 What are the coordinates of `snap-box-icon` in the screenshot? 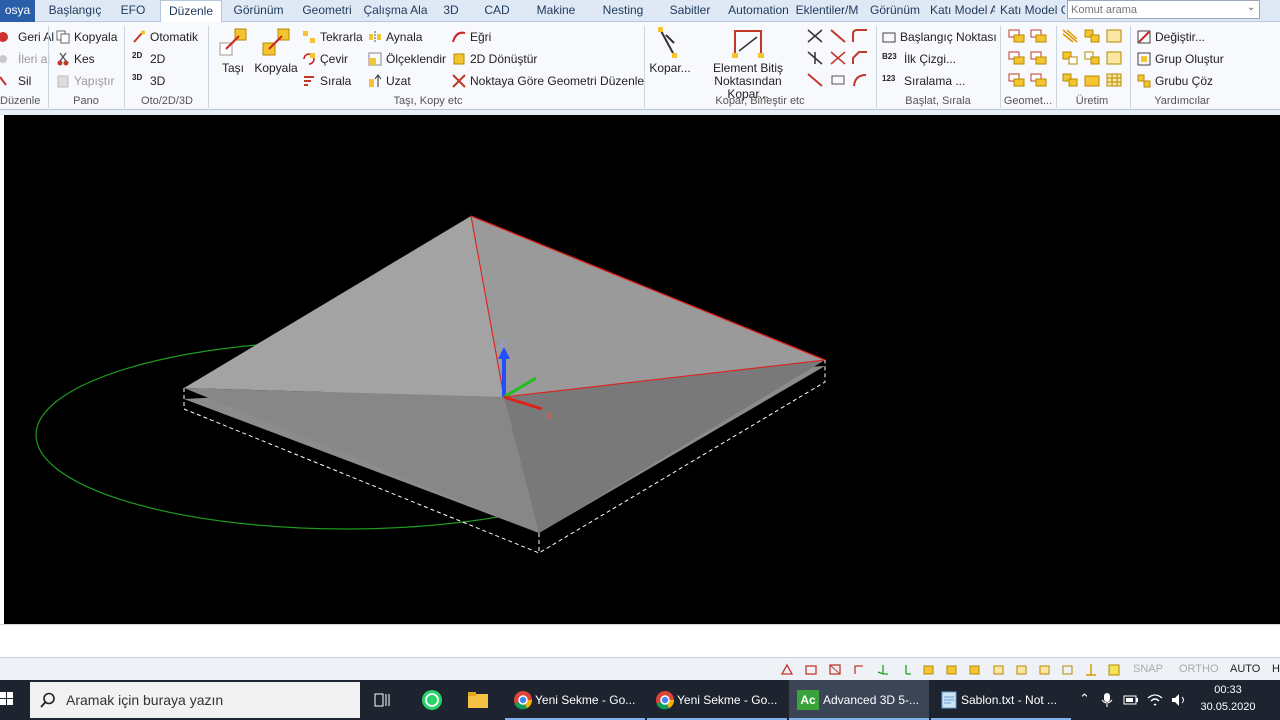 It's located at (1114, 669).